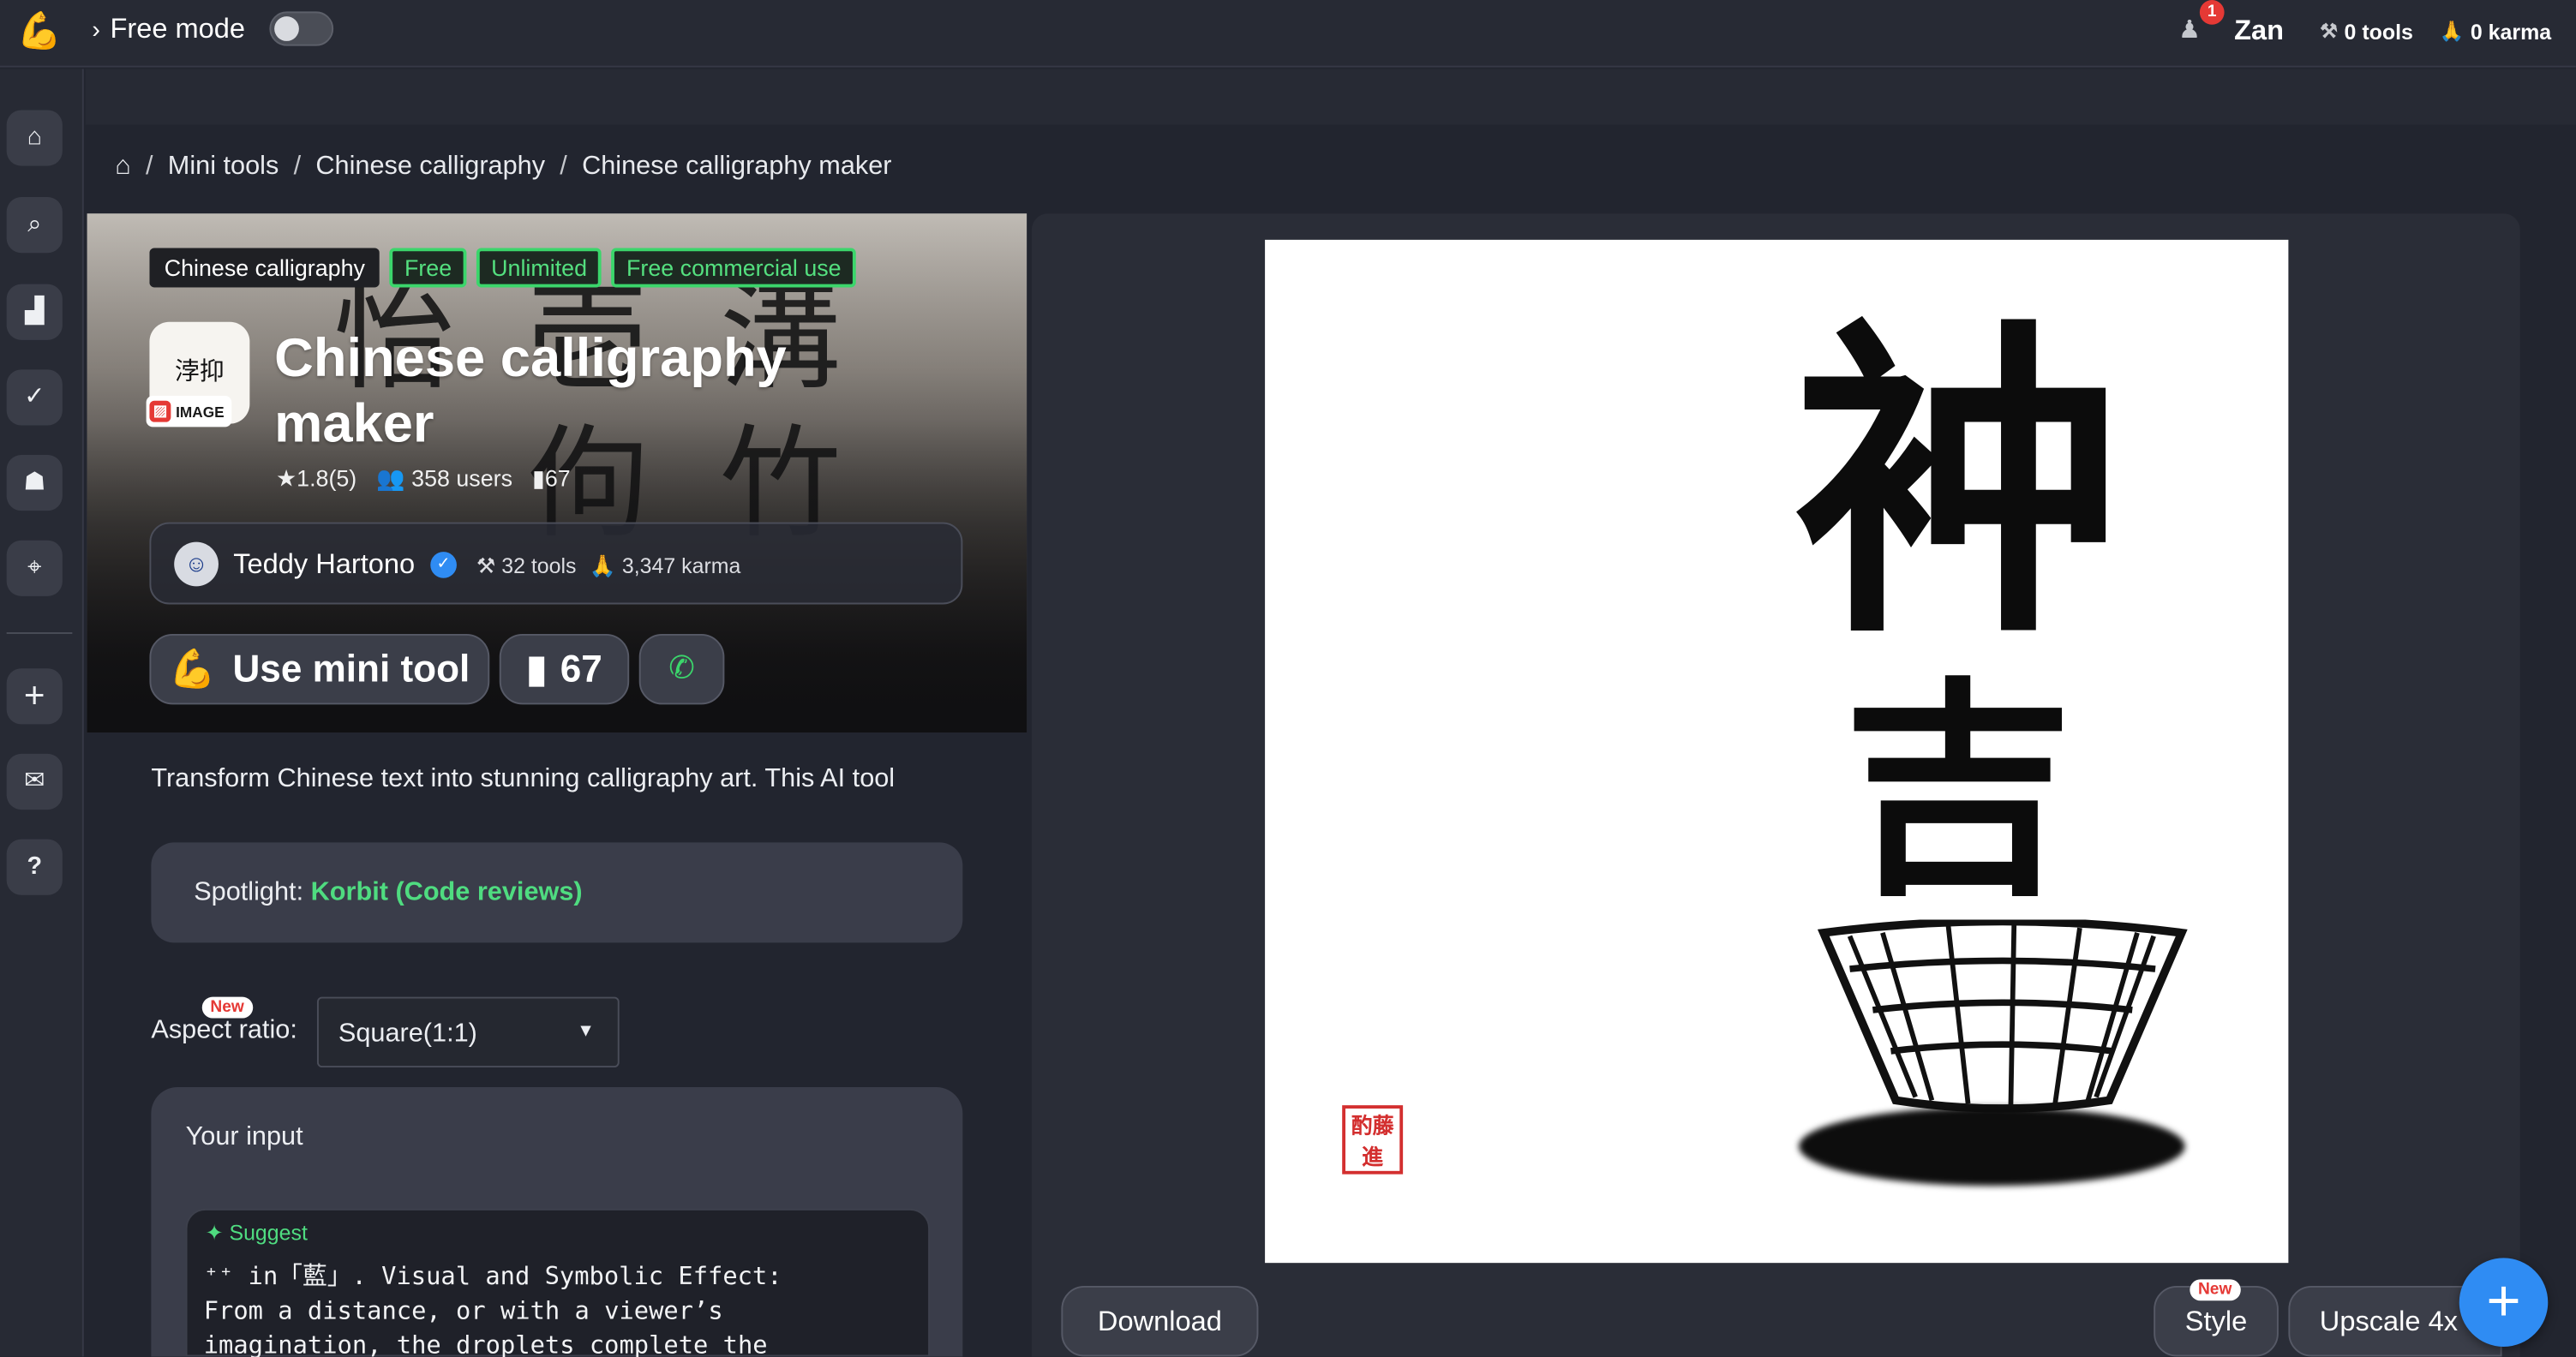  I want to click on tag-unlimited: Unlimited, so click(539, 268).